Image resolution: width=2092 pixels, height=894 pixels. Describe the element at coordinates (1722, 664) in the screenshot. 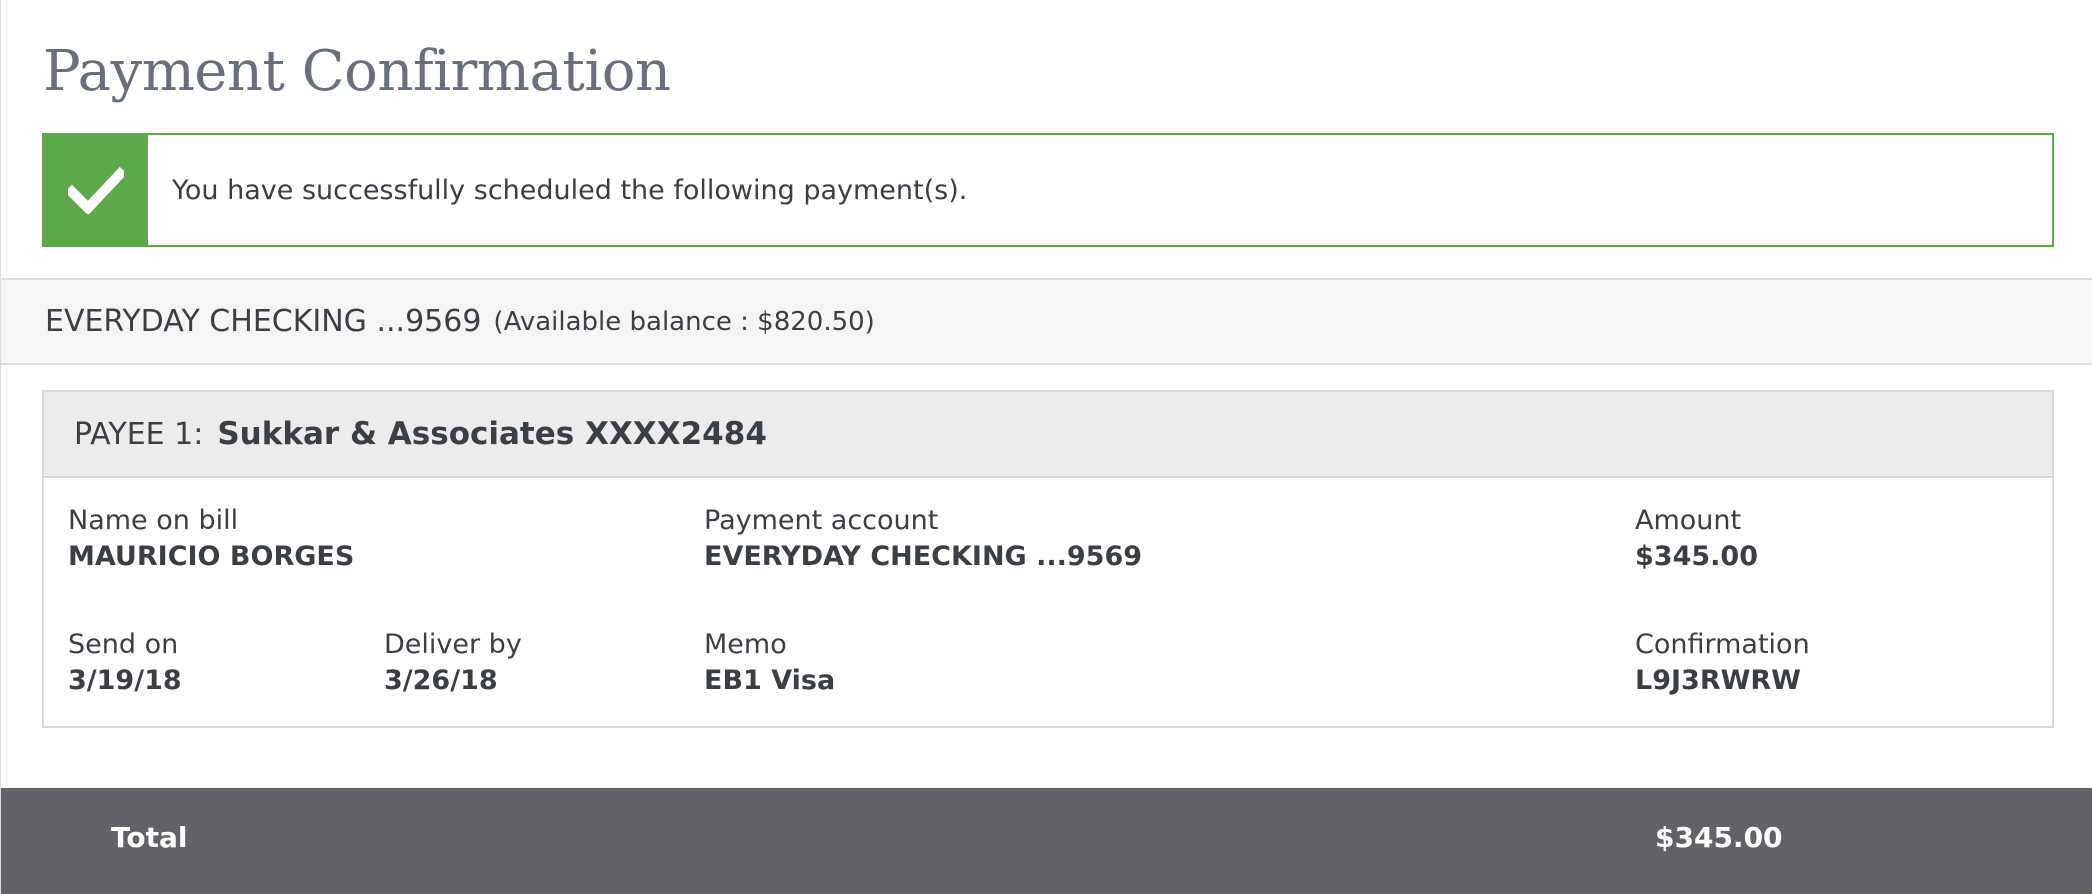

I see `confirmation-field: Confirmation L9J3RWRW` at that location.